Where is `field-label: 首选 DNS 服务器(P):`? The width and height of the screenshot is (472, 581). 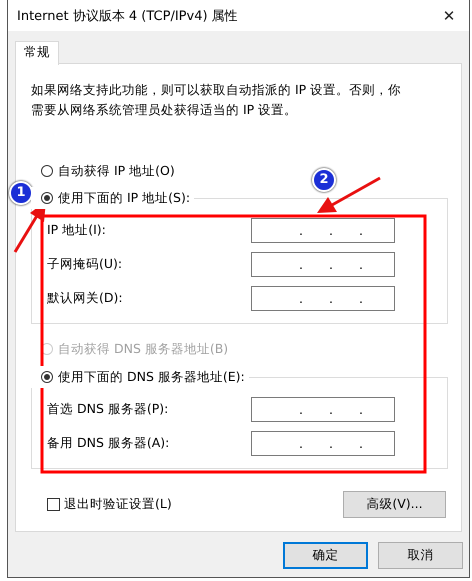 field-label: 首选 DNS 服务器(P): is located at coordinates (107, 409).